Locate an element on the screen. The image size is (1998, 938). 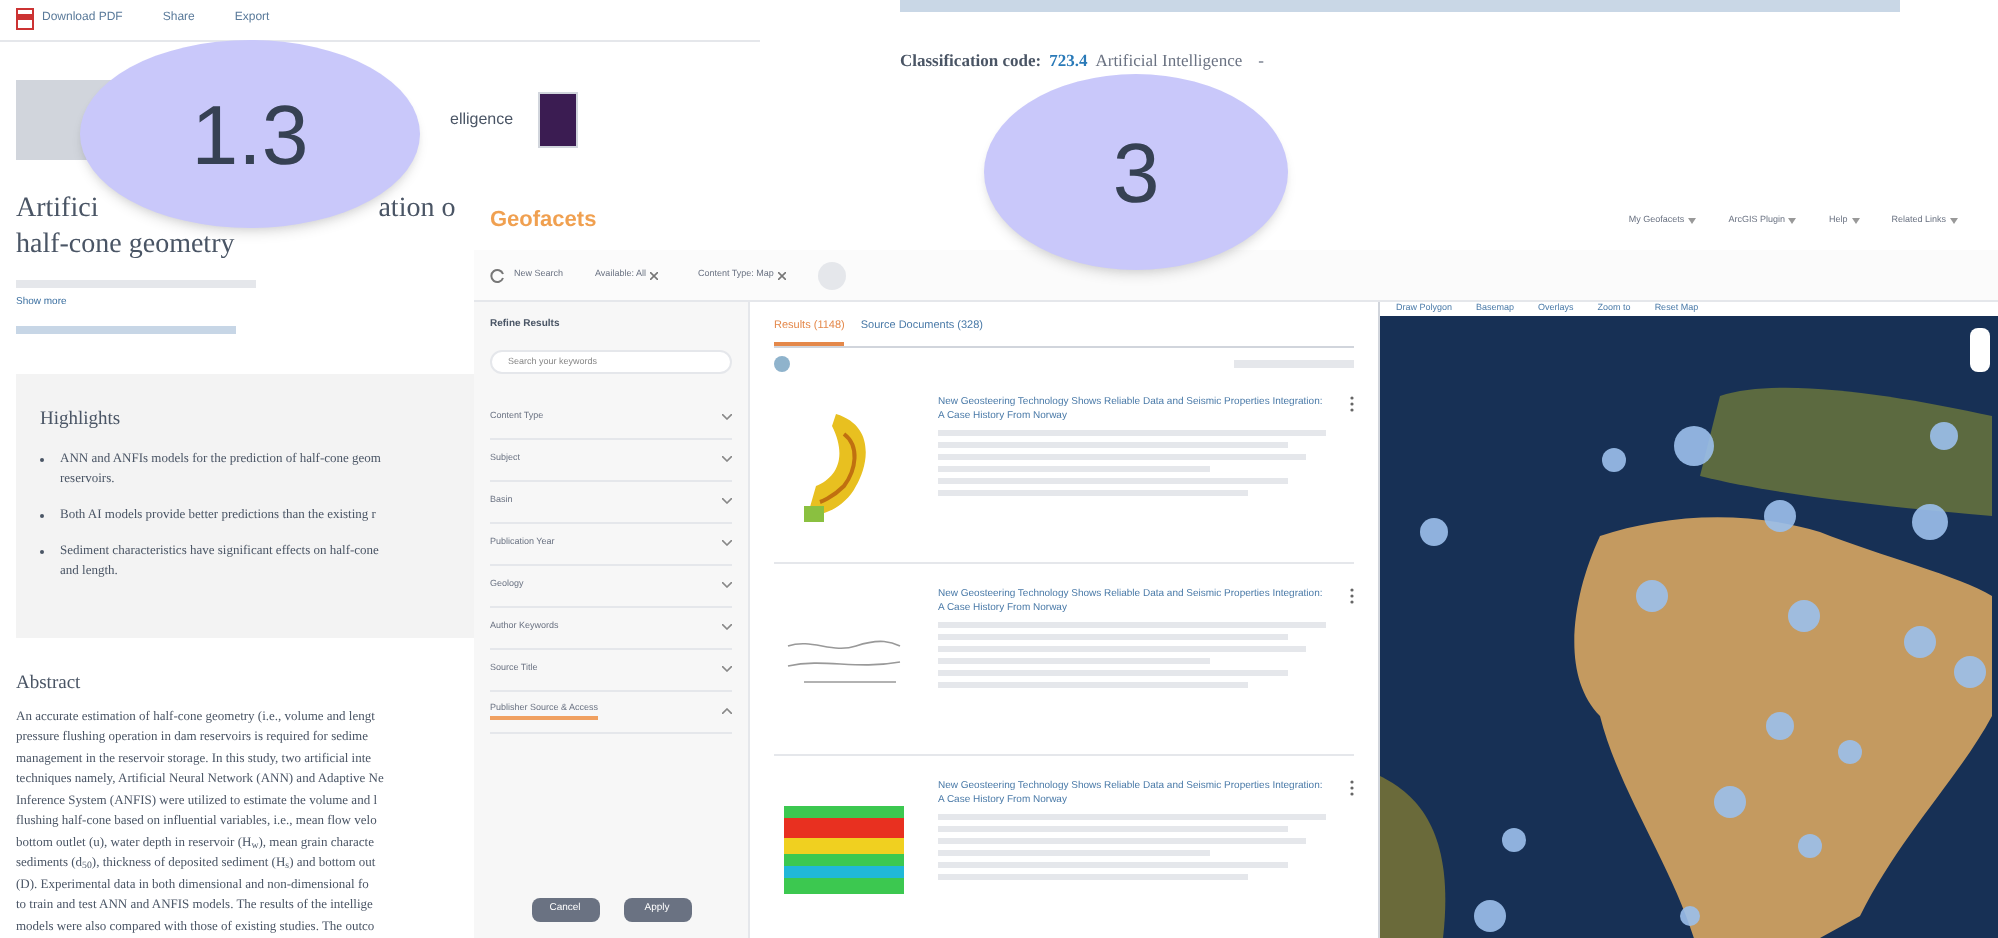
journal-title: elligence is located at coordinates (482, 120).